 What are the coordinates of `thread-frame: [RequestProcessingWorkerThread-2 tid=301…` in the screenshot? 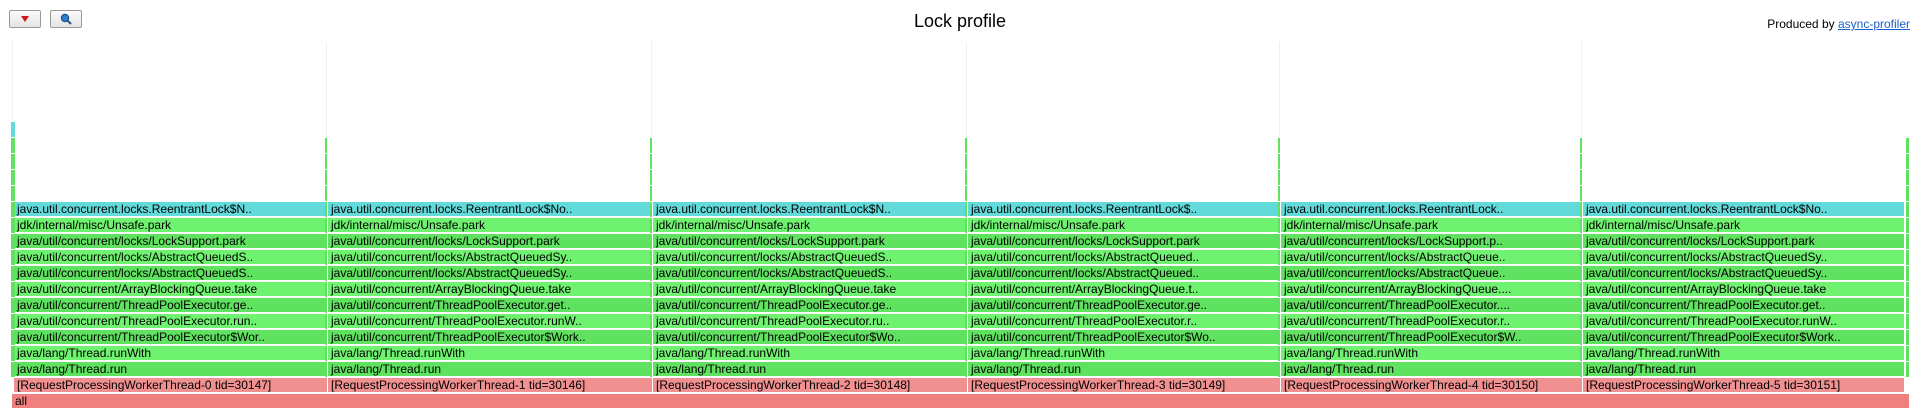 It's located at (810, 385).